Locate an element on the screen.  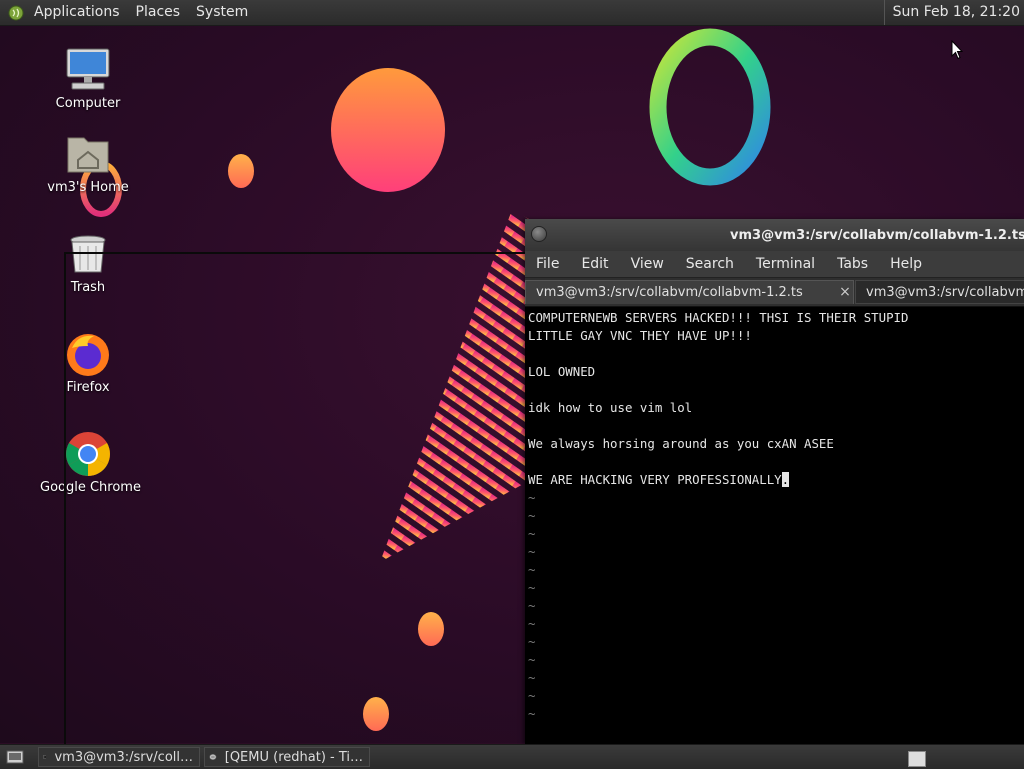
menu-places: Places is located at coordinates (158, 12).